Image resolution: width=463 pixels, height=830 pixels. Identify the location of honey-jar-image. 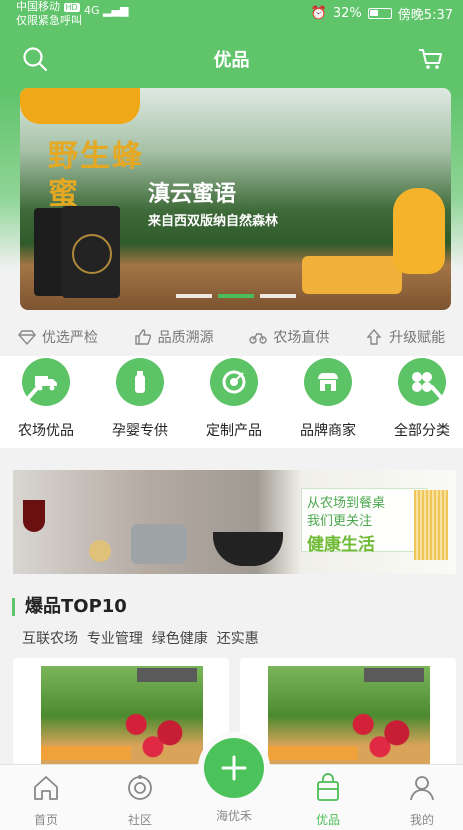
(91, 252).